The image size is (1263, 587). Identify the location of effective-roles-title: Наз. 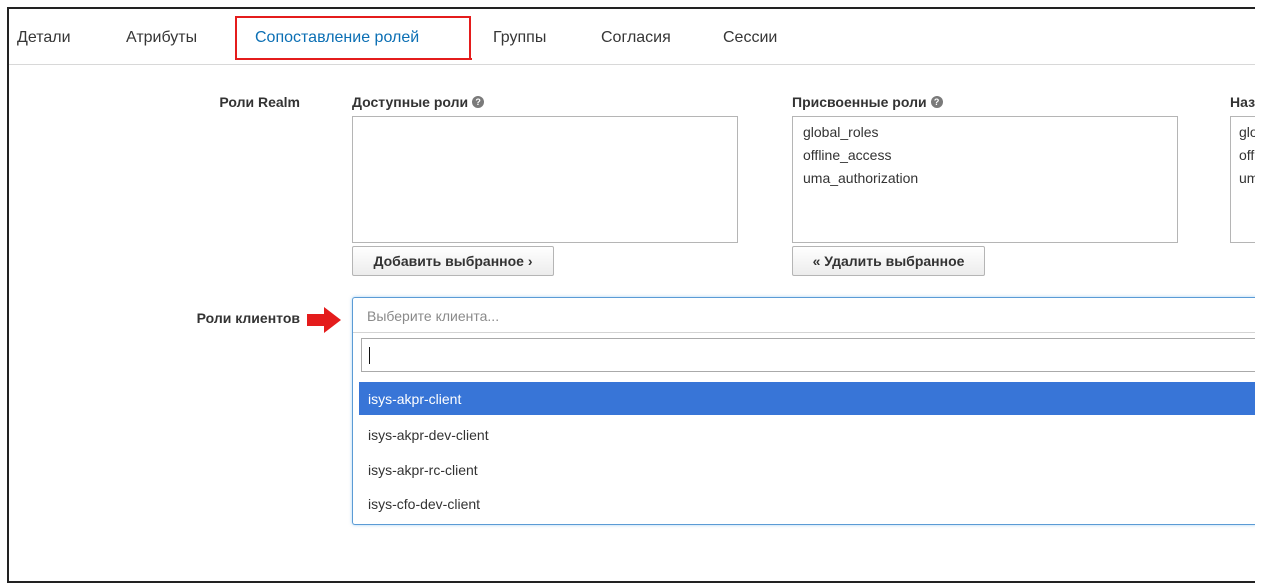
(1242, 102).